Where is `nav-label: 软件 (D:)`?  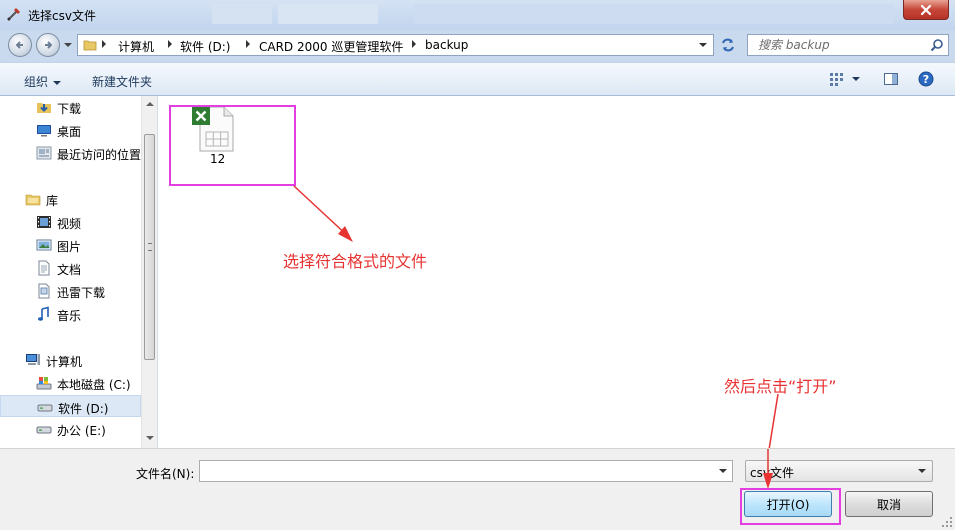 nav-label: 软件 (D:) is located at coordinates (83, 409).